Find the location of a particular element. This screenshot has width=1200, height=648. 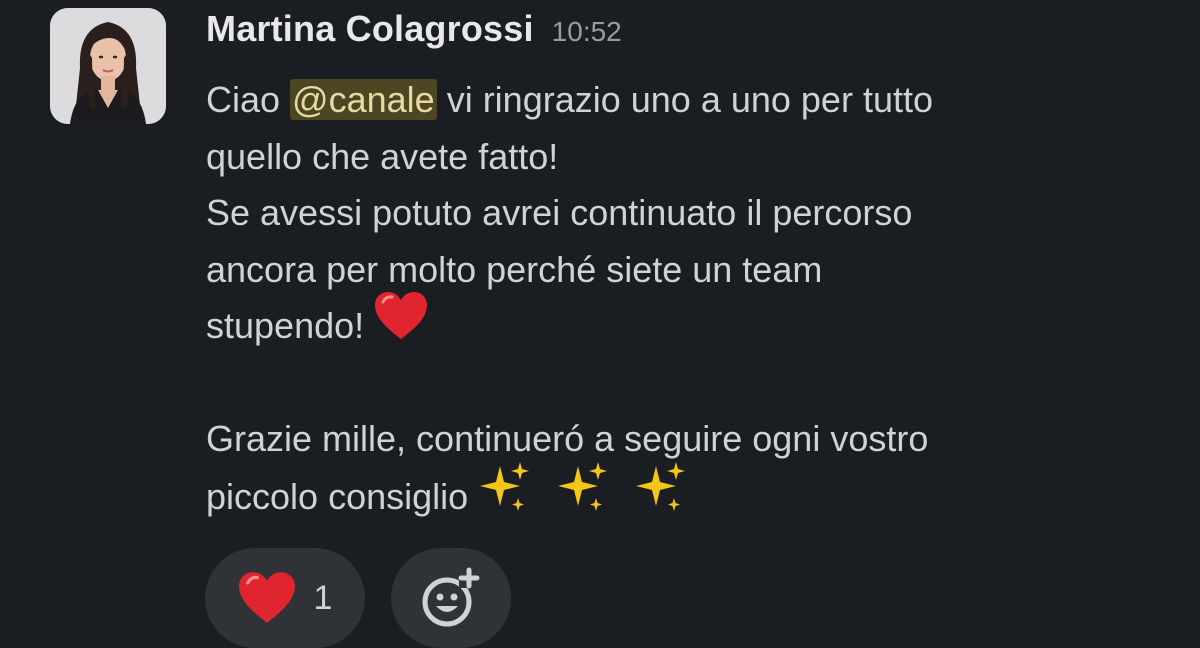

text-segment: Ciao is located at coordinates (248, 99).